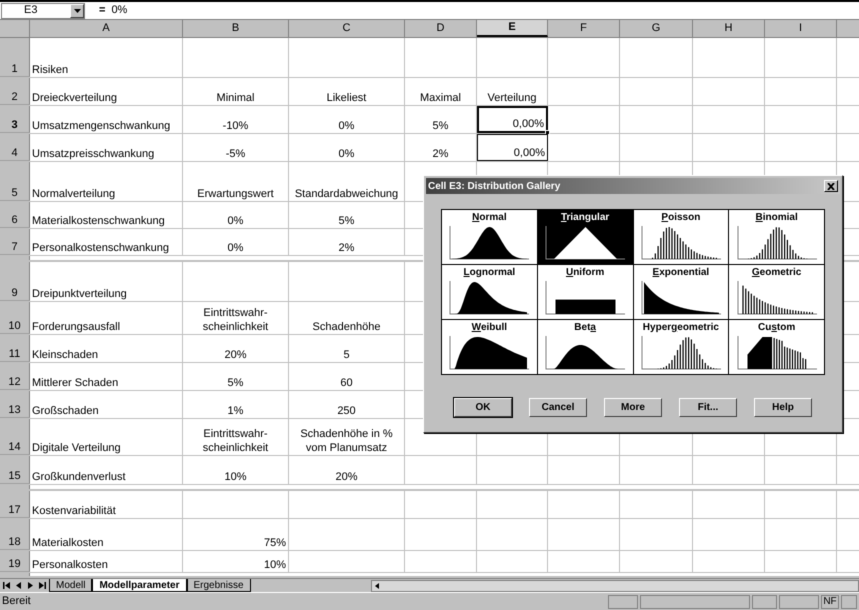 This screenshot has width=859, height=610. Describe the element at coordinates (15, 91) in the screenshot. I see `row-header: 2` at that location.